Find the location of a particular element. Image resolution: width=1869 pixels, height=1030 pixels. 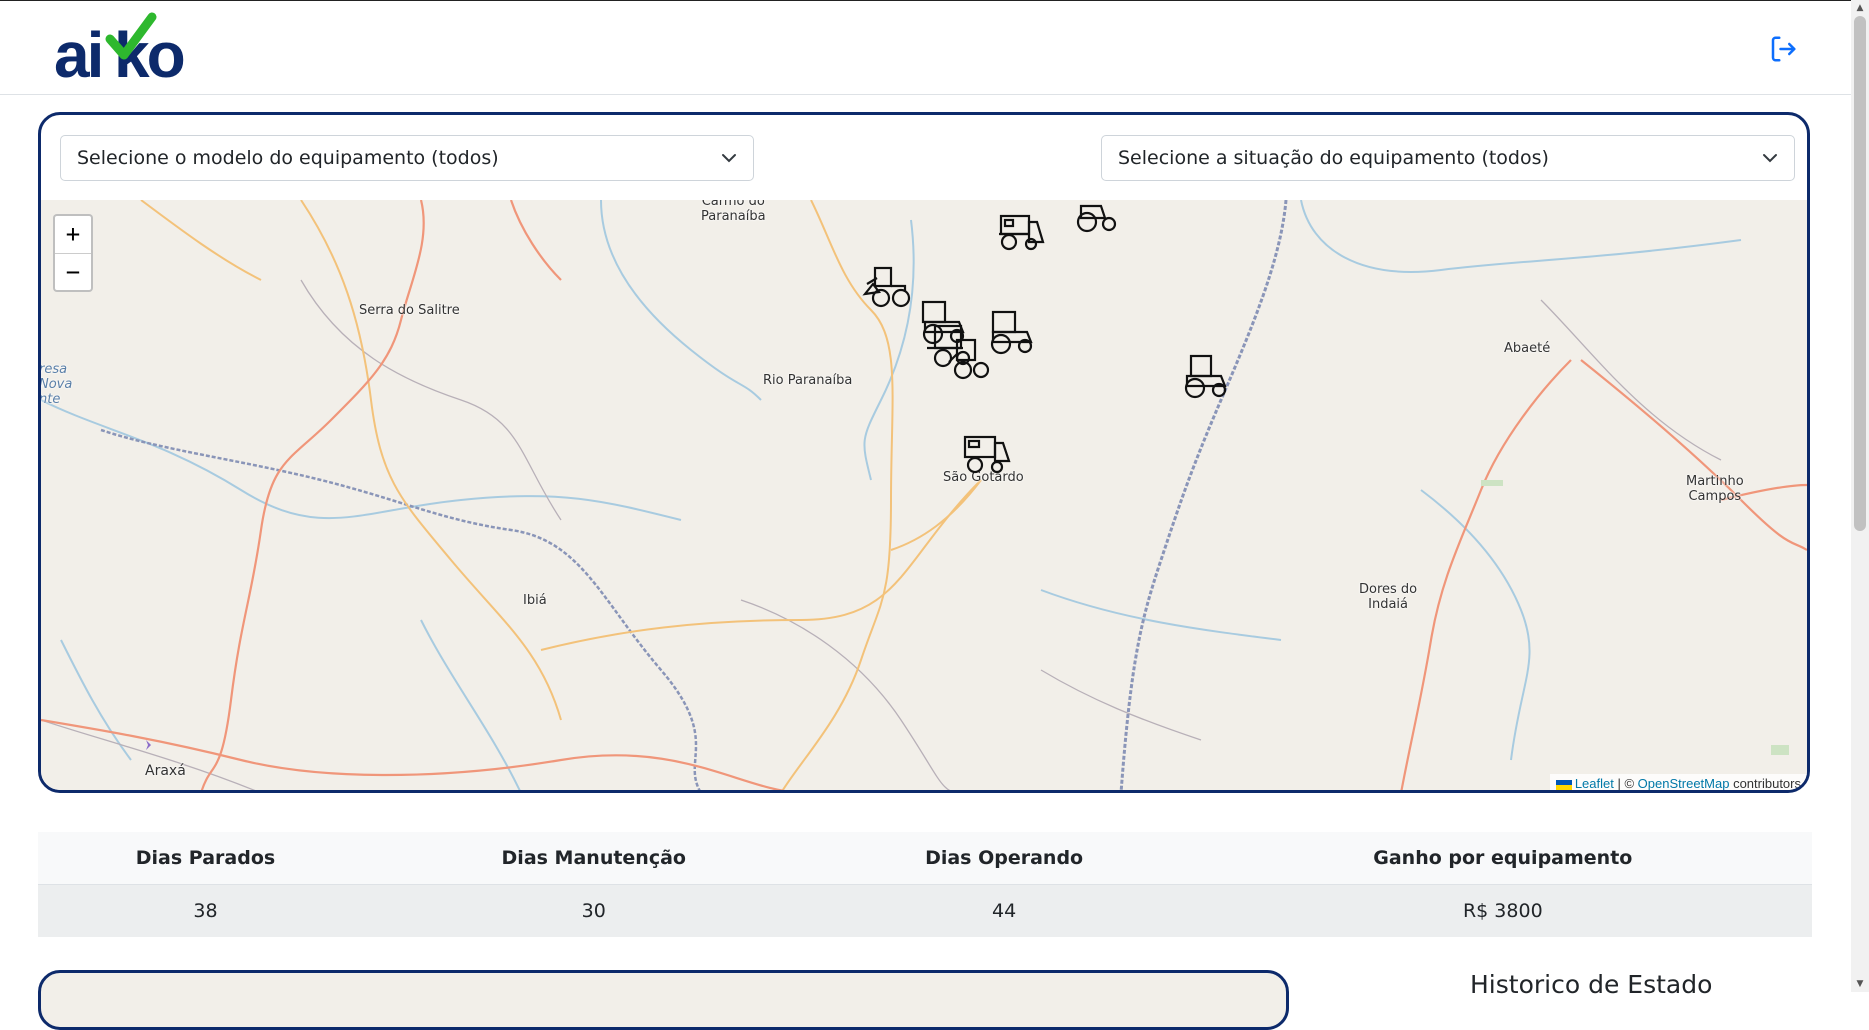

table-row: 38 30 44 R$ 3800 is located at coordinates (925, 910).